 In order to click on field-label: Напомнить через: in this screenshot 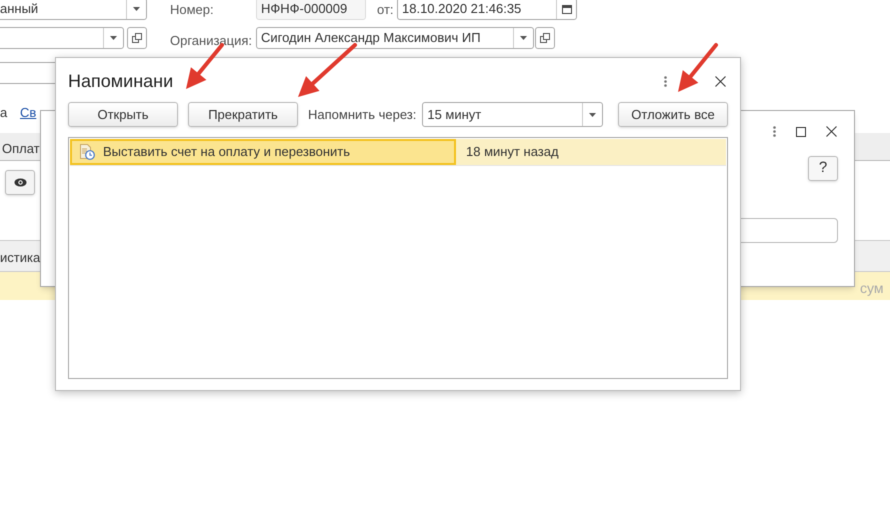, I will do `click(362, 115)`.